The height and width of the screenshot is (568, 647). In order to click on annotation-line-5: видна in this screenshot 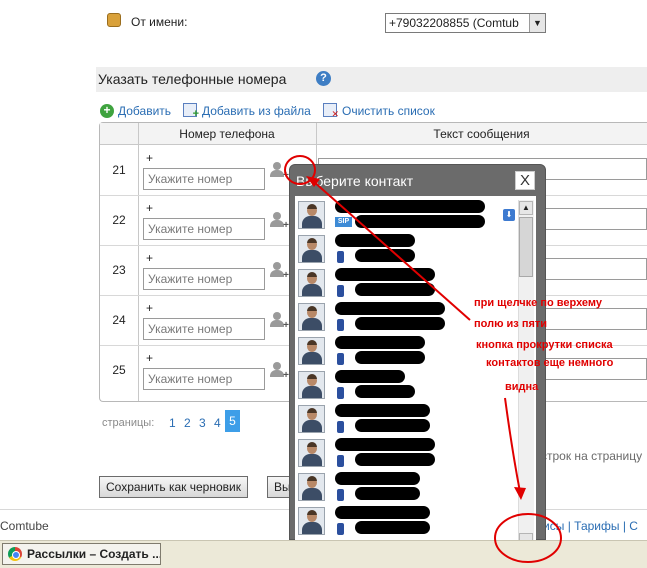, I will do `click(522, 387)`.